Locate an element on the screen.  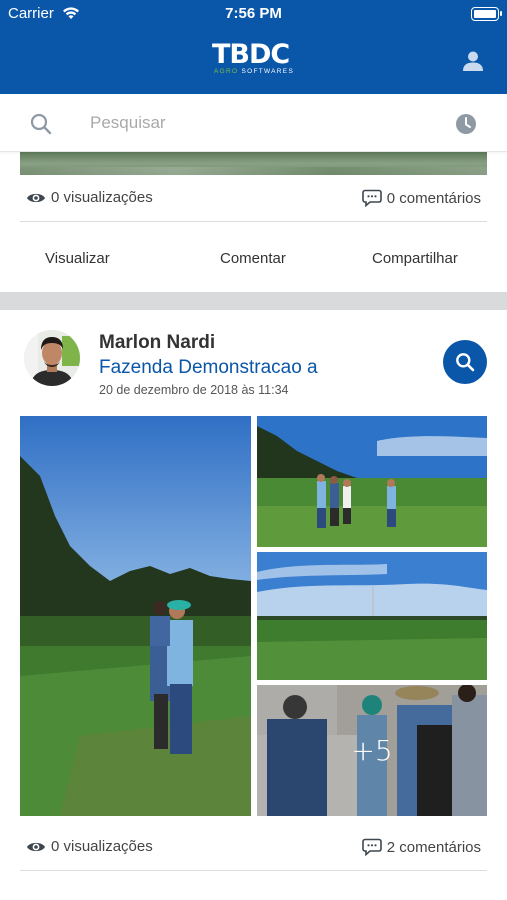
comments-count: 0 comentários is located at coordinates (421, 198).